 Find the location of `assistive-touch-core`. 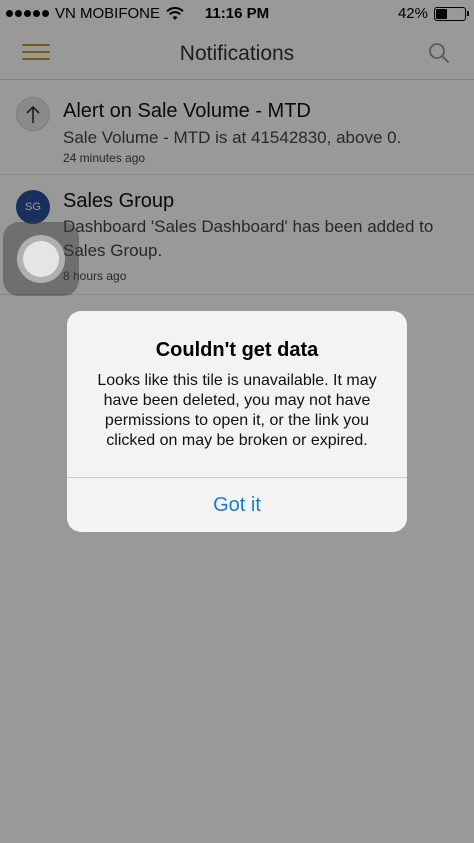

assistive-touch-core is located at coordinates (41, 259).